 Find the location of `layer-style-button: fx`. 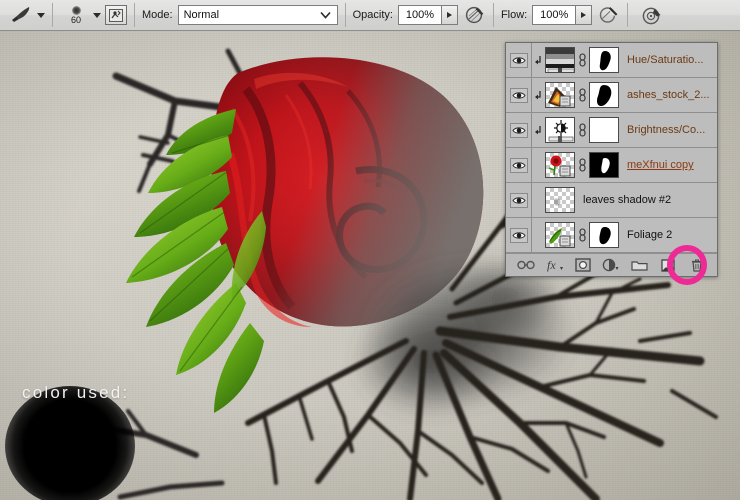

layer-style-button: fx is located at coordinates (555, 265).